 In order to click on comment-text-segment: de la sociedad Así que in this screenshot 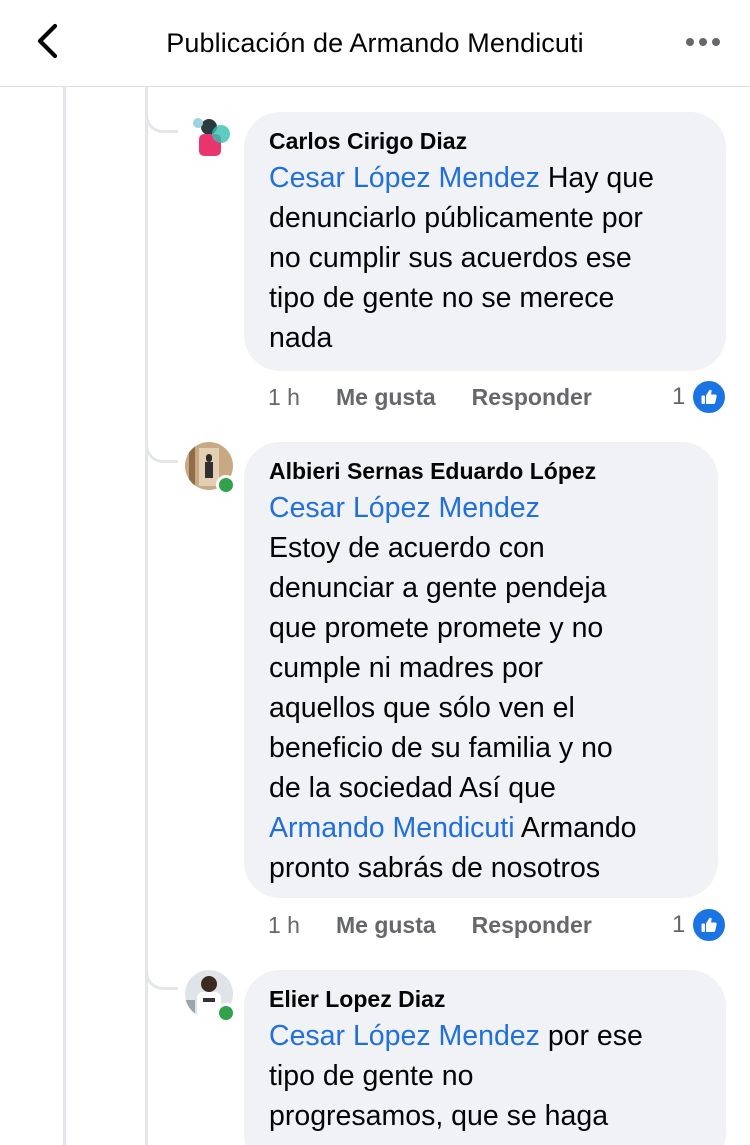, I will do `click(412, 788)`.